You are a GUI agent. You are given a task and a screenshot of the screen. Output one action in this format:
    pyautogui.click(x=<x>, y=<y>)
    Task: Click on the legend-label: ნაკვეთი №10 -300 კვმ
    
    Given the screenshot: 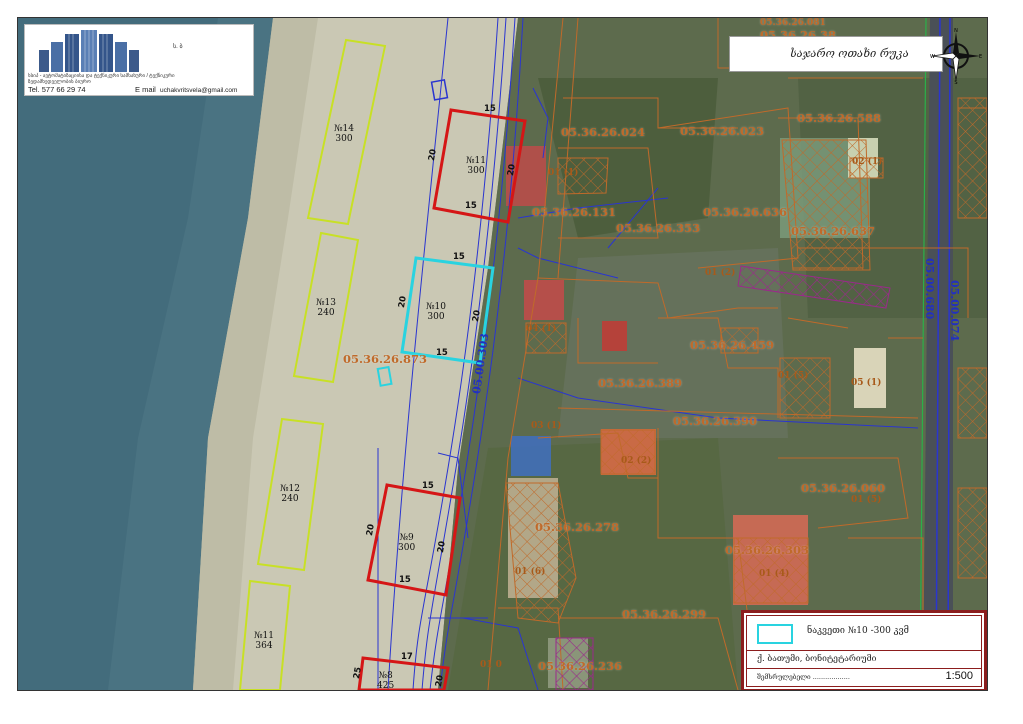 What is the action you would take?
    pyautogui.click(x=858, y=631)
    